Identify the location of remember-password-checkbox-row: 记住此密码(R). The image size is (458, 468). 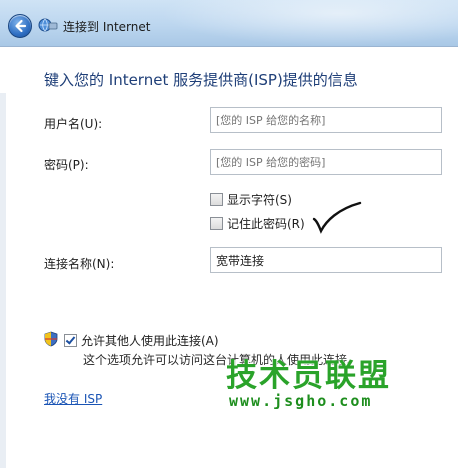
(257, 223).